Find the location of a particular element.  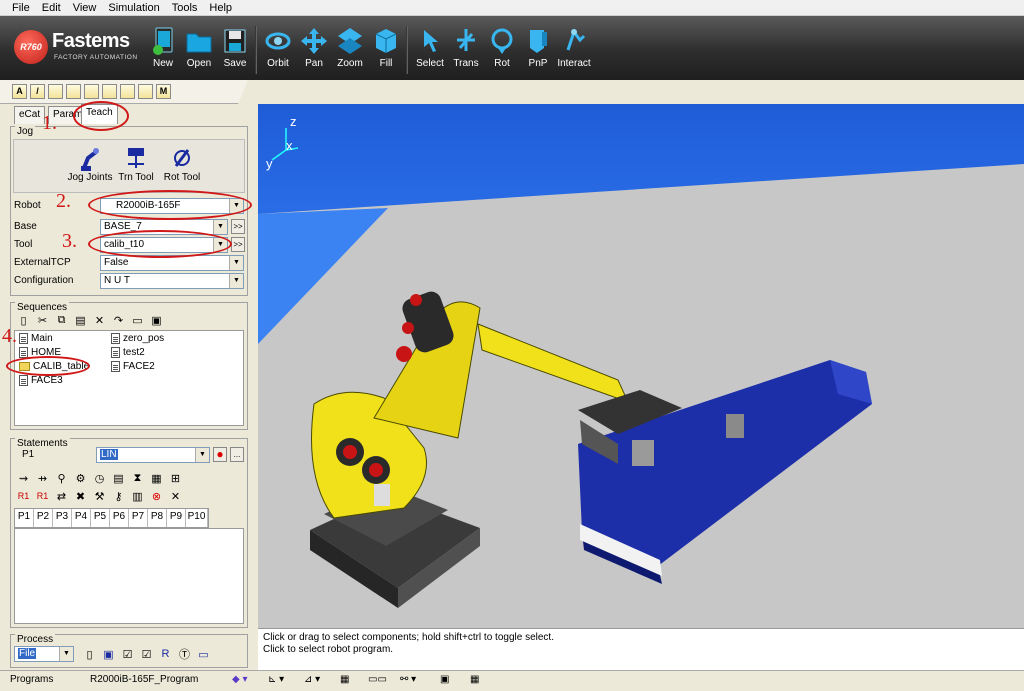

swap-icon: ⇄ is located at coordinates (61, 496).